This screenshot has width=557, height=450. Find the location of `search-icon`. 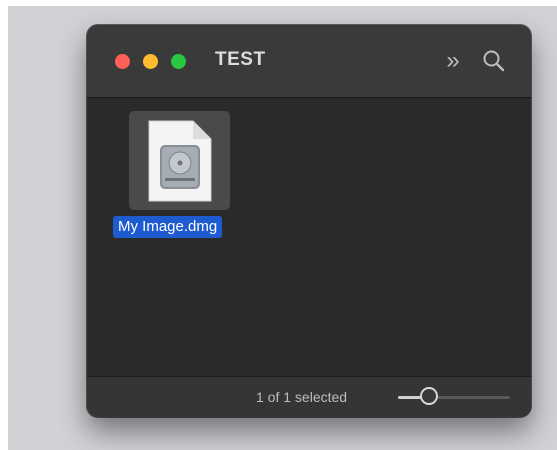

search-icon is located at coordinates (494, 61).